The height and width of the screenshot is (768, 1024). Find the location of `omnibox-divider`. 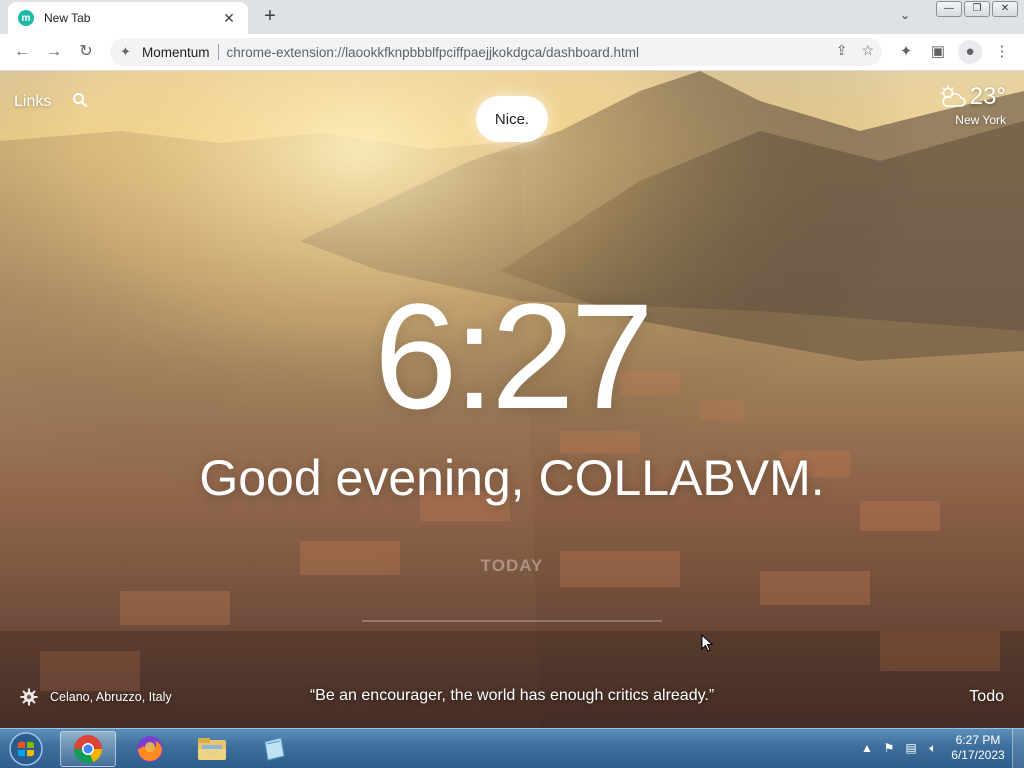

omnibox-divider is located at coordinates (218, 52).